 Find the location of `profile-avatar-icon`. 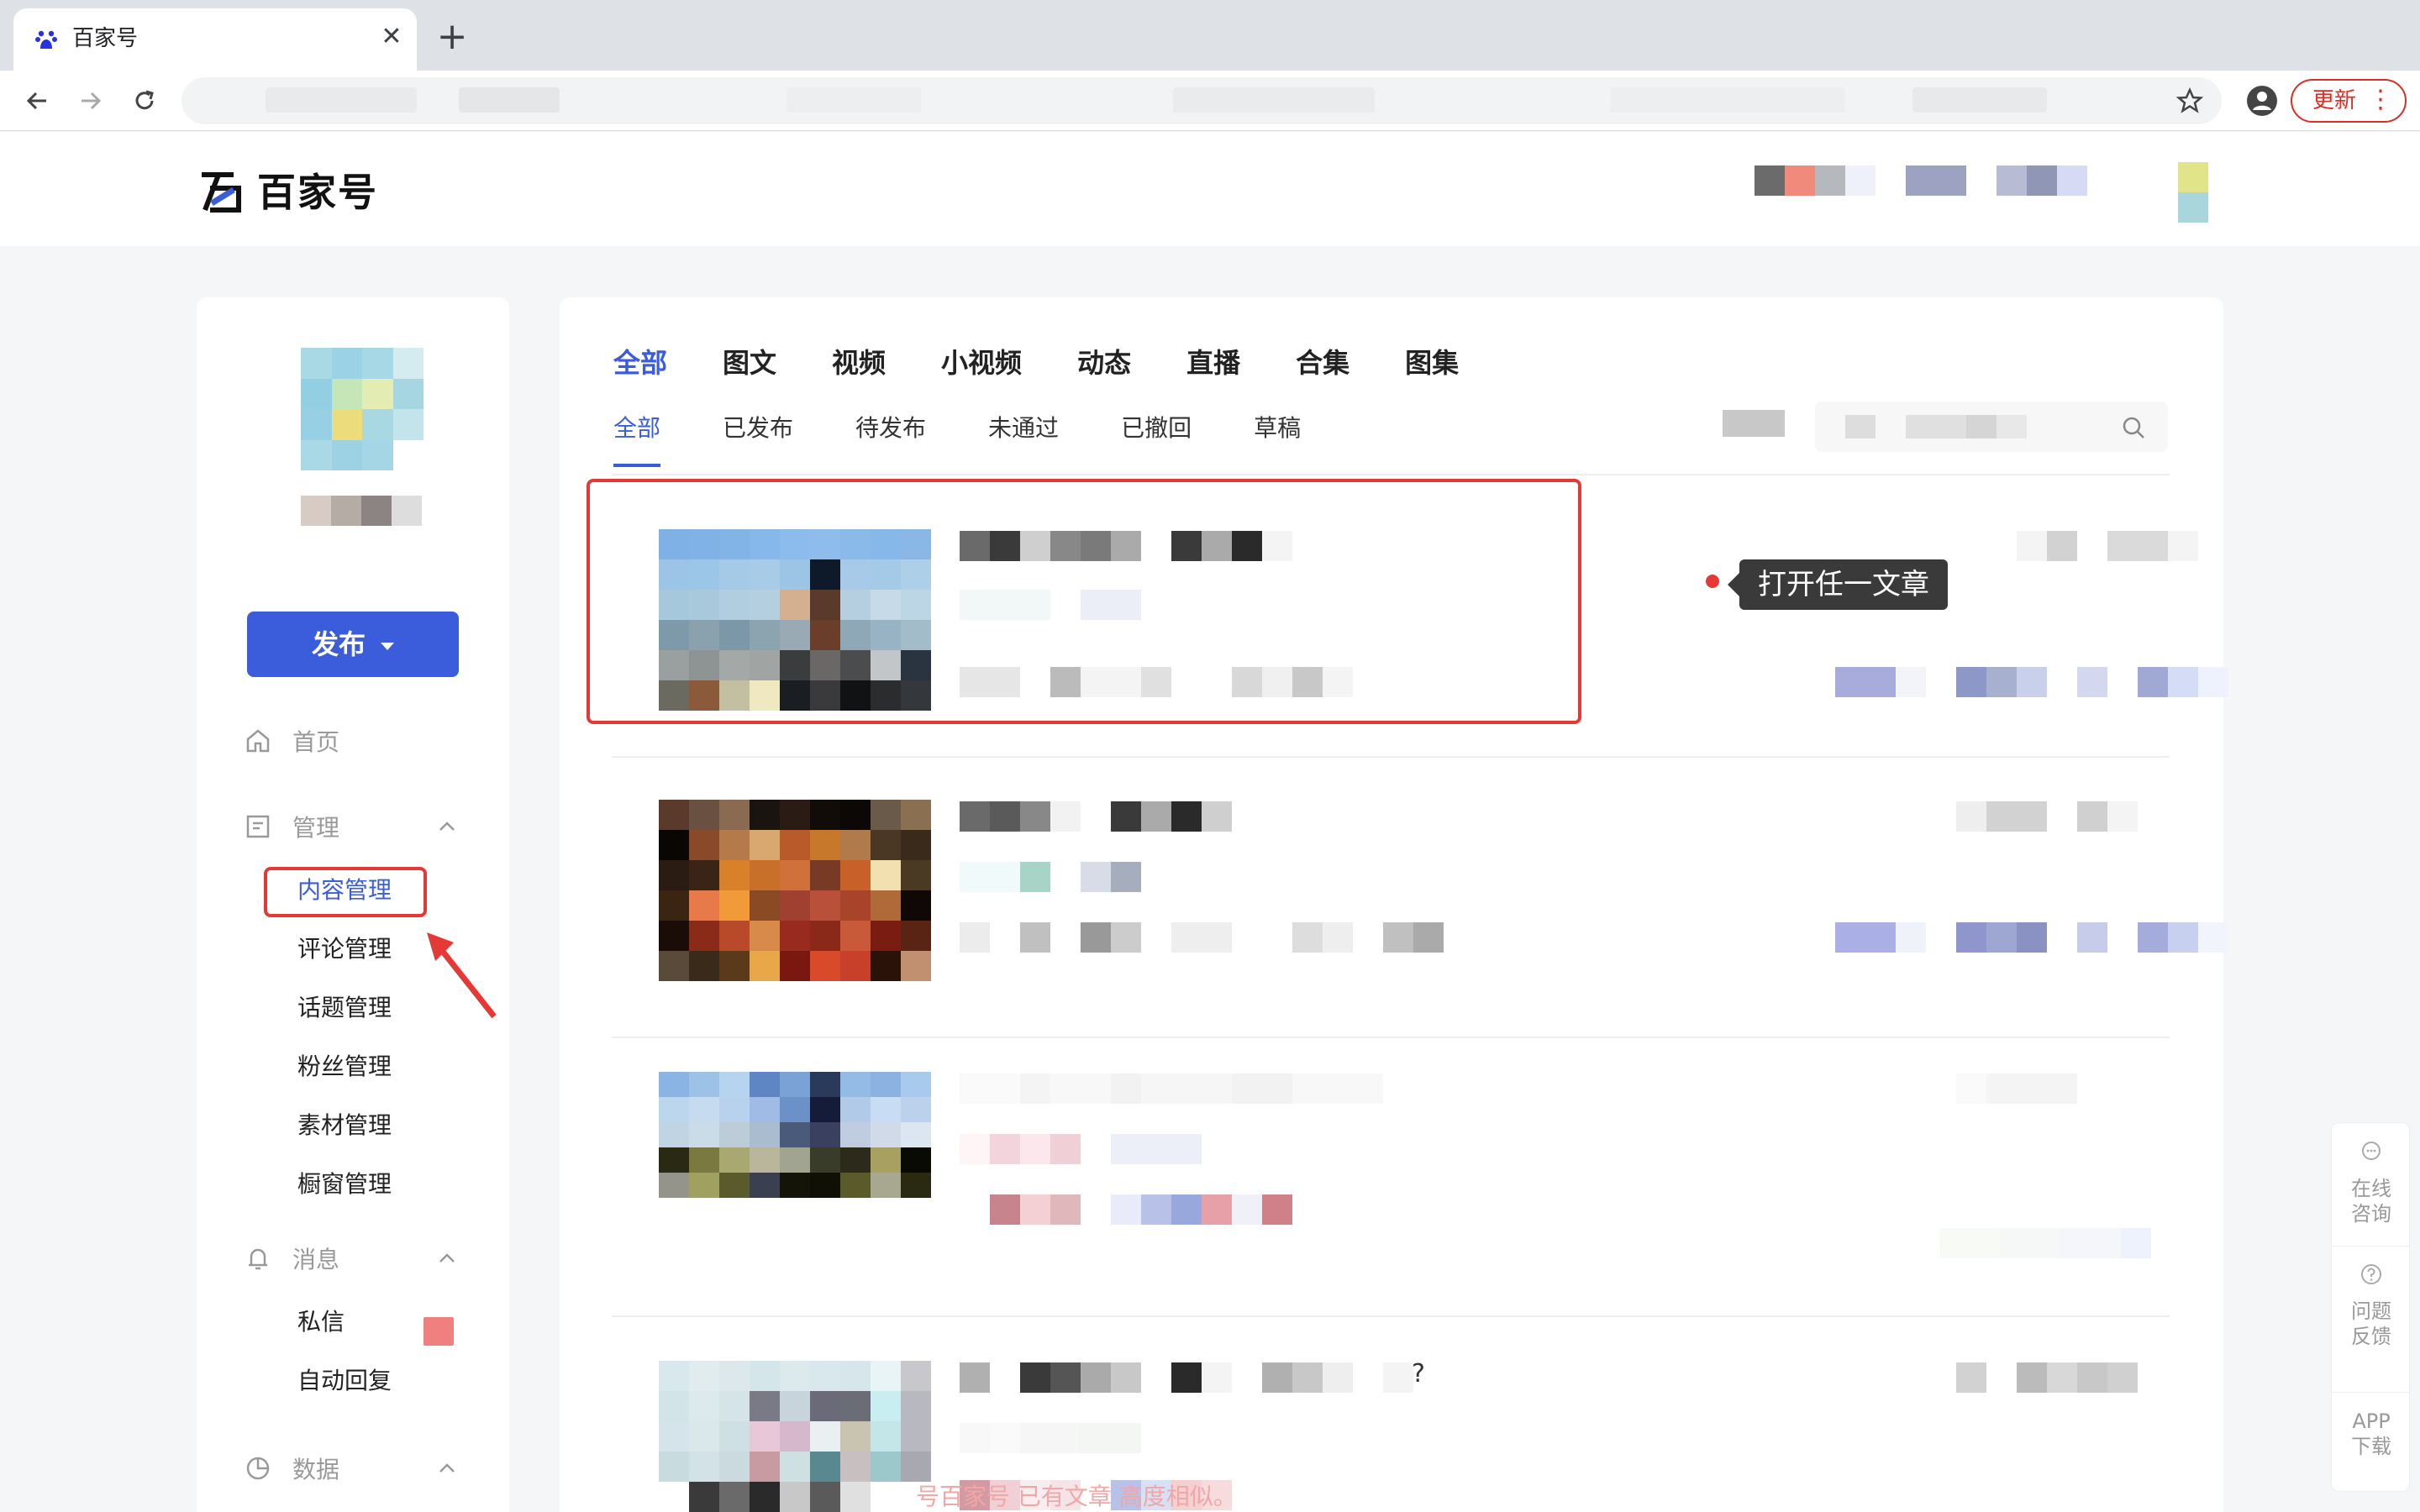

profile-avatar-icon is located at coordinates (2262, 101).